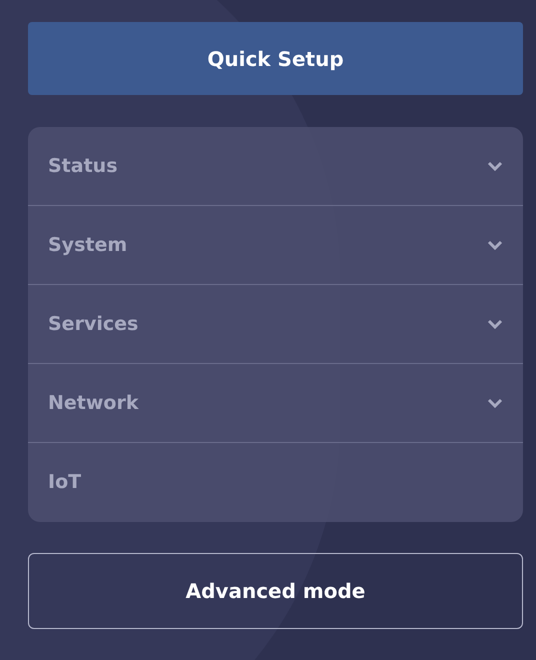 Image resolution: width=536 pixels, height=660 pixels. I want to click on quick-setup-button: Quick Setup, so click(275, 58).